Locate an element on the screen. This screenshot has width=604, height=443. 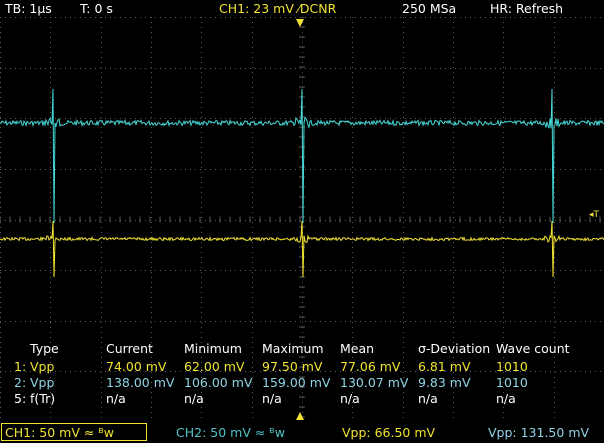
channel-setting-readout: CH1: 23 mV ⁄DCNR is located at coordinates (277, 8).